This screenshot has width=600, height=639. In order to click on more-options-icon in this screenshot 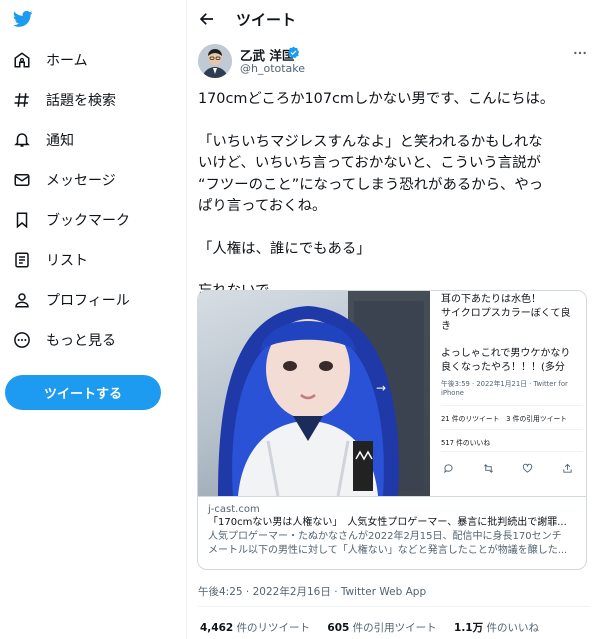, I will do `click(580, 53)`.